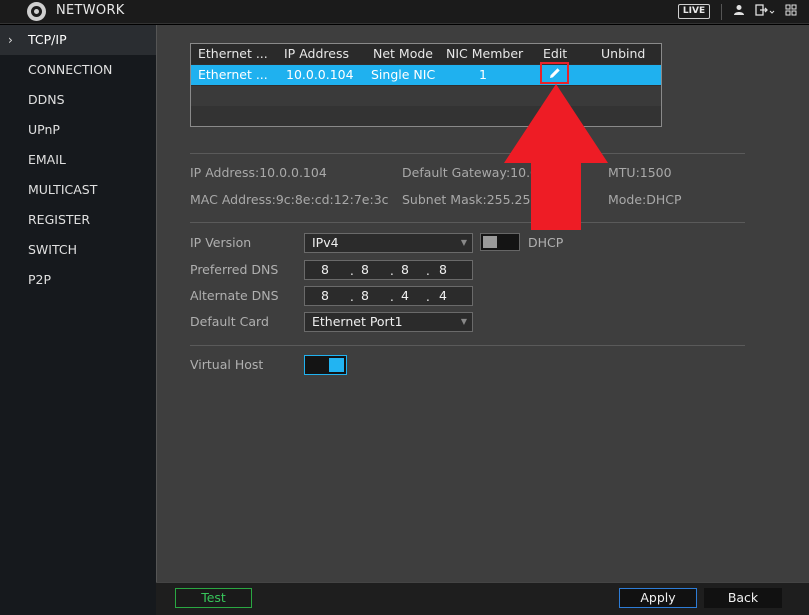 The width and height of the screenshot is (809, 615). I want to click on sidebar-item-label: EMAIL, so click(47, 159).